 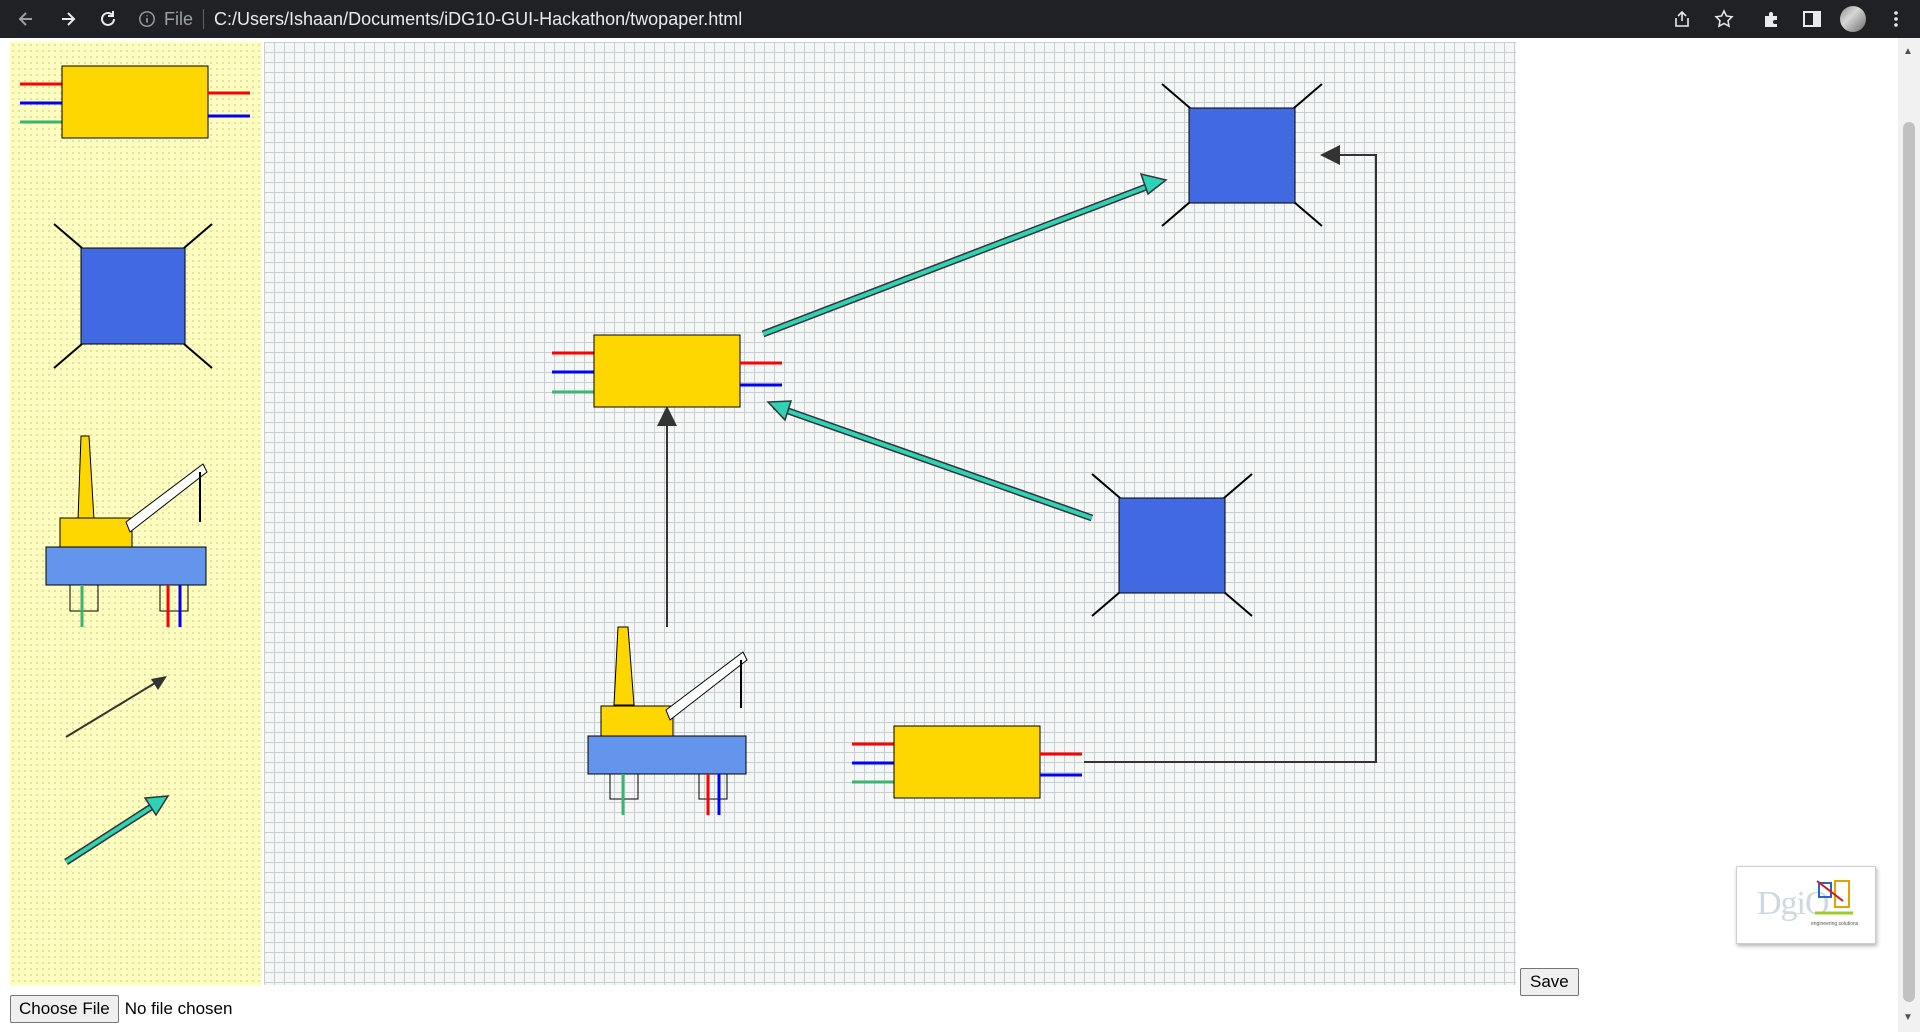 What do you see at coordinates (147, 19) in the screenshot?
I see `info-icon` at bounding box center [147, 19].